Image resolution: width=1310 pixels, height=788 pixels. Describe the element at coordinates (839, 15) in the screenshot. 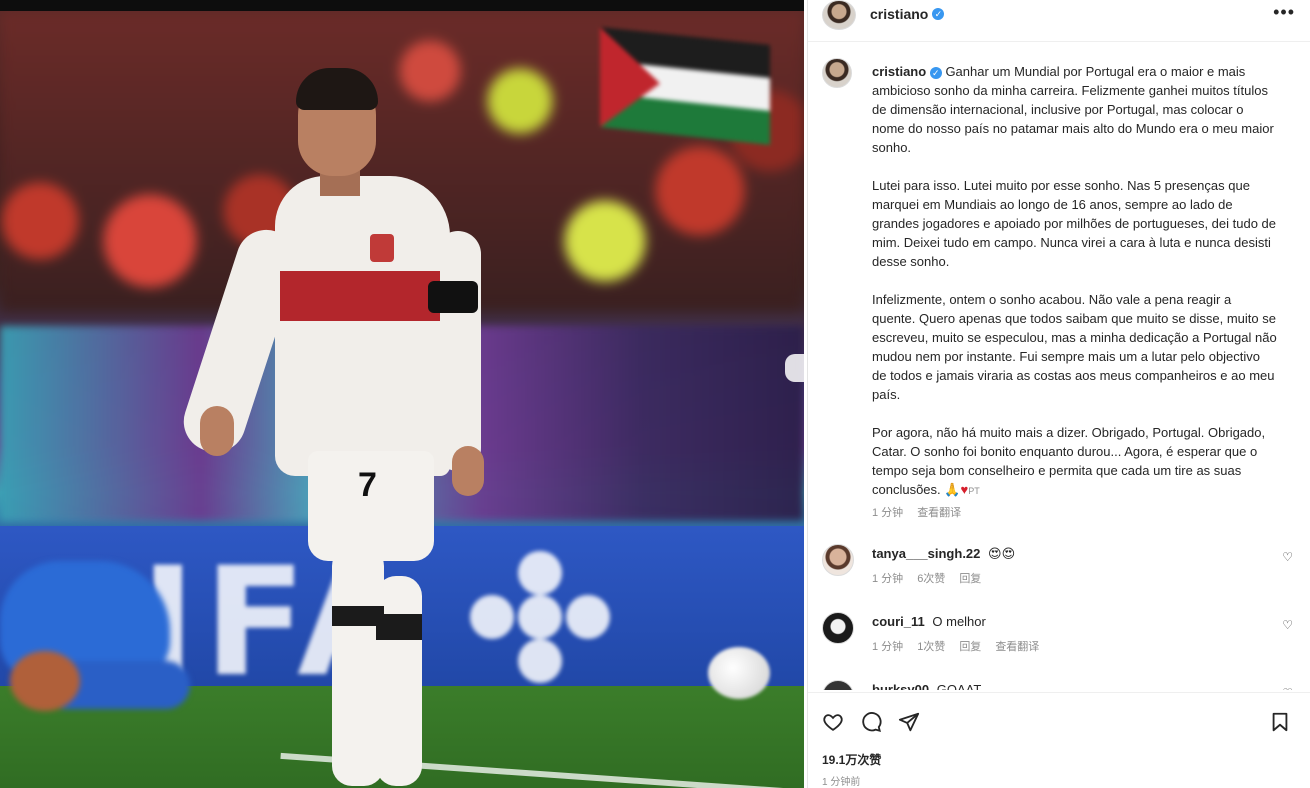

I see `header-avatar` at that location.